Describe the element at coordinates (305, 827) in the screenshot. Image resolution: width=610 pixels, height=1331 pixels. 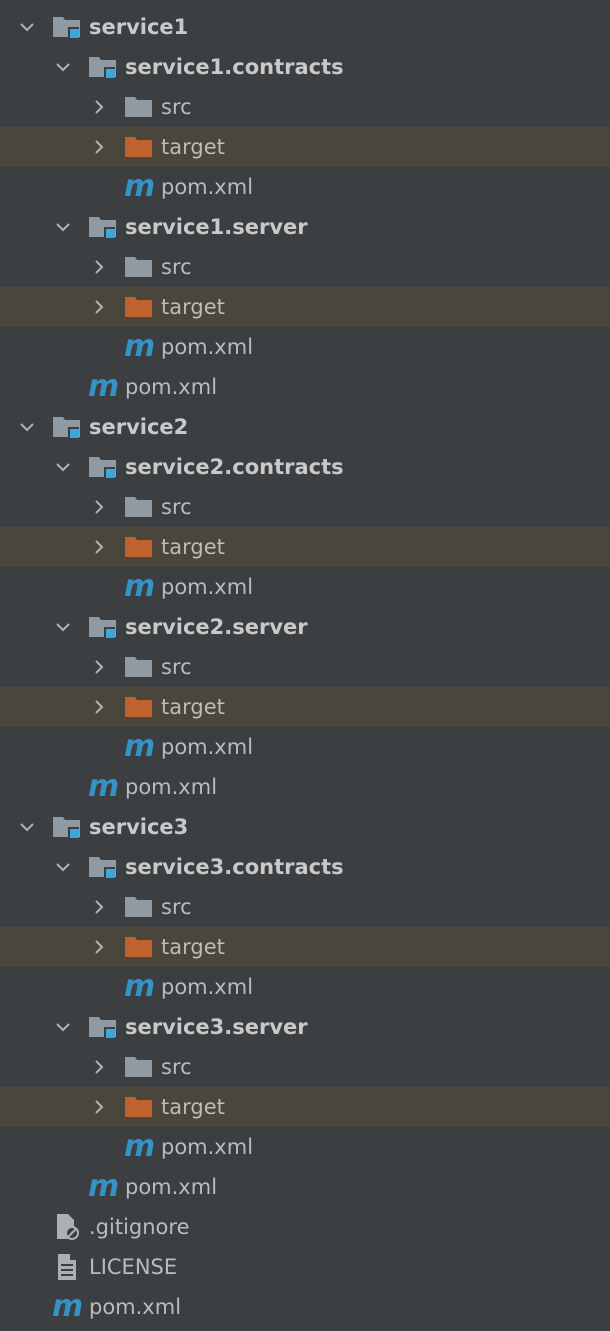
I see `tree-row-module: service3` at that location.